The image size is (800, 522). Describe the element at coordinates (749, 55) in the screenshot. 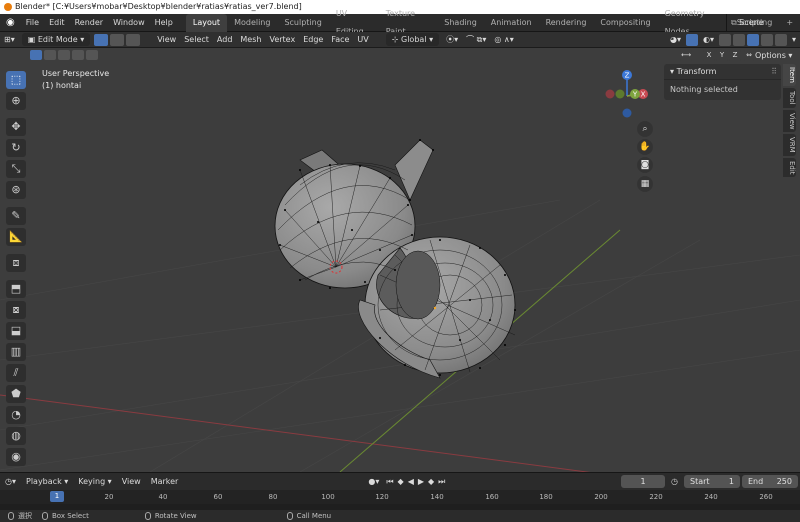

I see `mirror-options-icon: ⇔` at that location.